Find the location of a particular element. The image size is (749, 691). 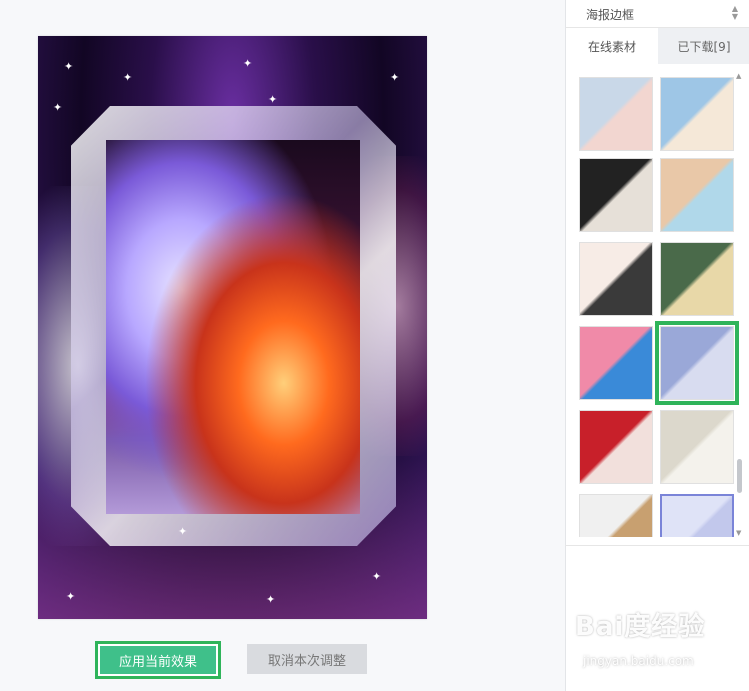

apply-effect-label: 应用当前效果 is located at coordinates (158, 660).